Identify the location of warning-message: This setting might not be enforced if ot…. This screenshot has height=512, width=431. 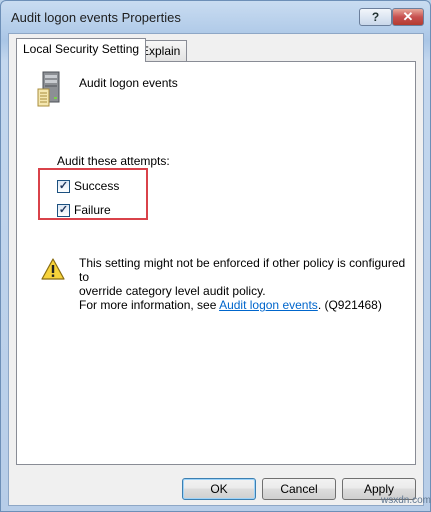
(247, 284).